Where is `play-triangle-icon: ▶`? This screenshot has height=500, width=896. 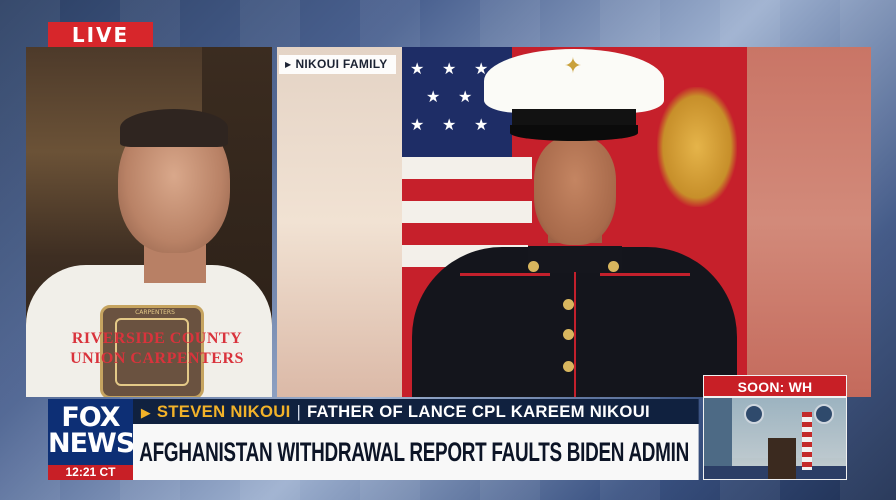
play-triangle-icon: ▶ is located at coordinates (288, 64).